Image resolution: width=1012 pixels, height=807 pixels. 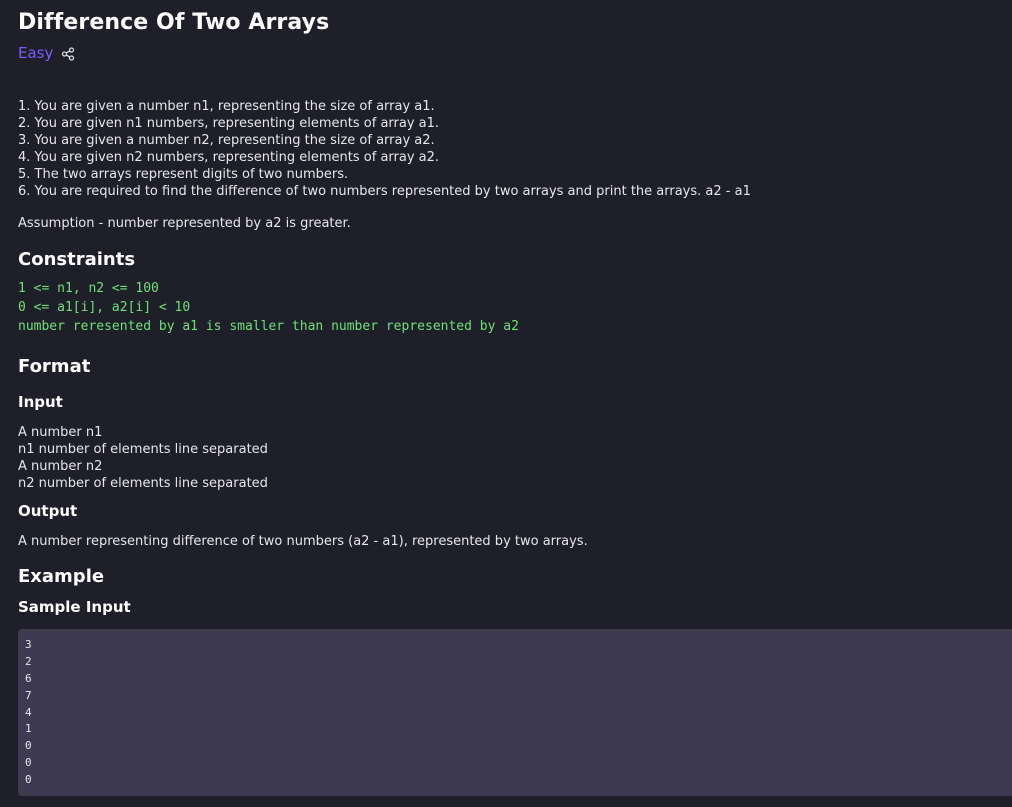 What do you see at coordinates (48, 511) in the screenshot?
I see `output-heading: Output` at bounding box center [48, 511].